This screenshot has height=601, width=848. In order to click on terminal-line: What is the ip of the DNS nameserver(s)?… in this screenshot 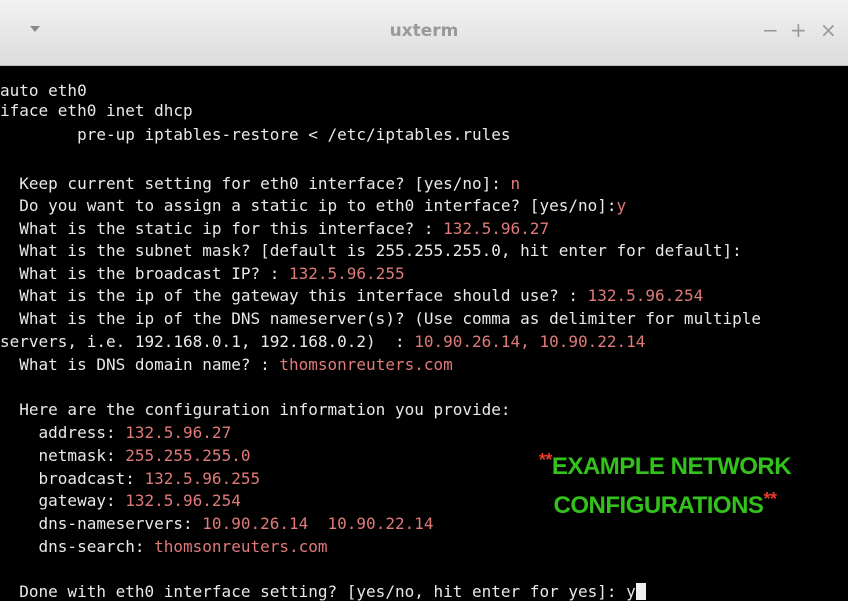, I will do `click(380, 318)`.